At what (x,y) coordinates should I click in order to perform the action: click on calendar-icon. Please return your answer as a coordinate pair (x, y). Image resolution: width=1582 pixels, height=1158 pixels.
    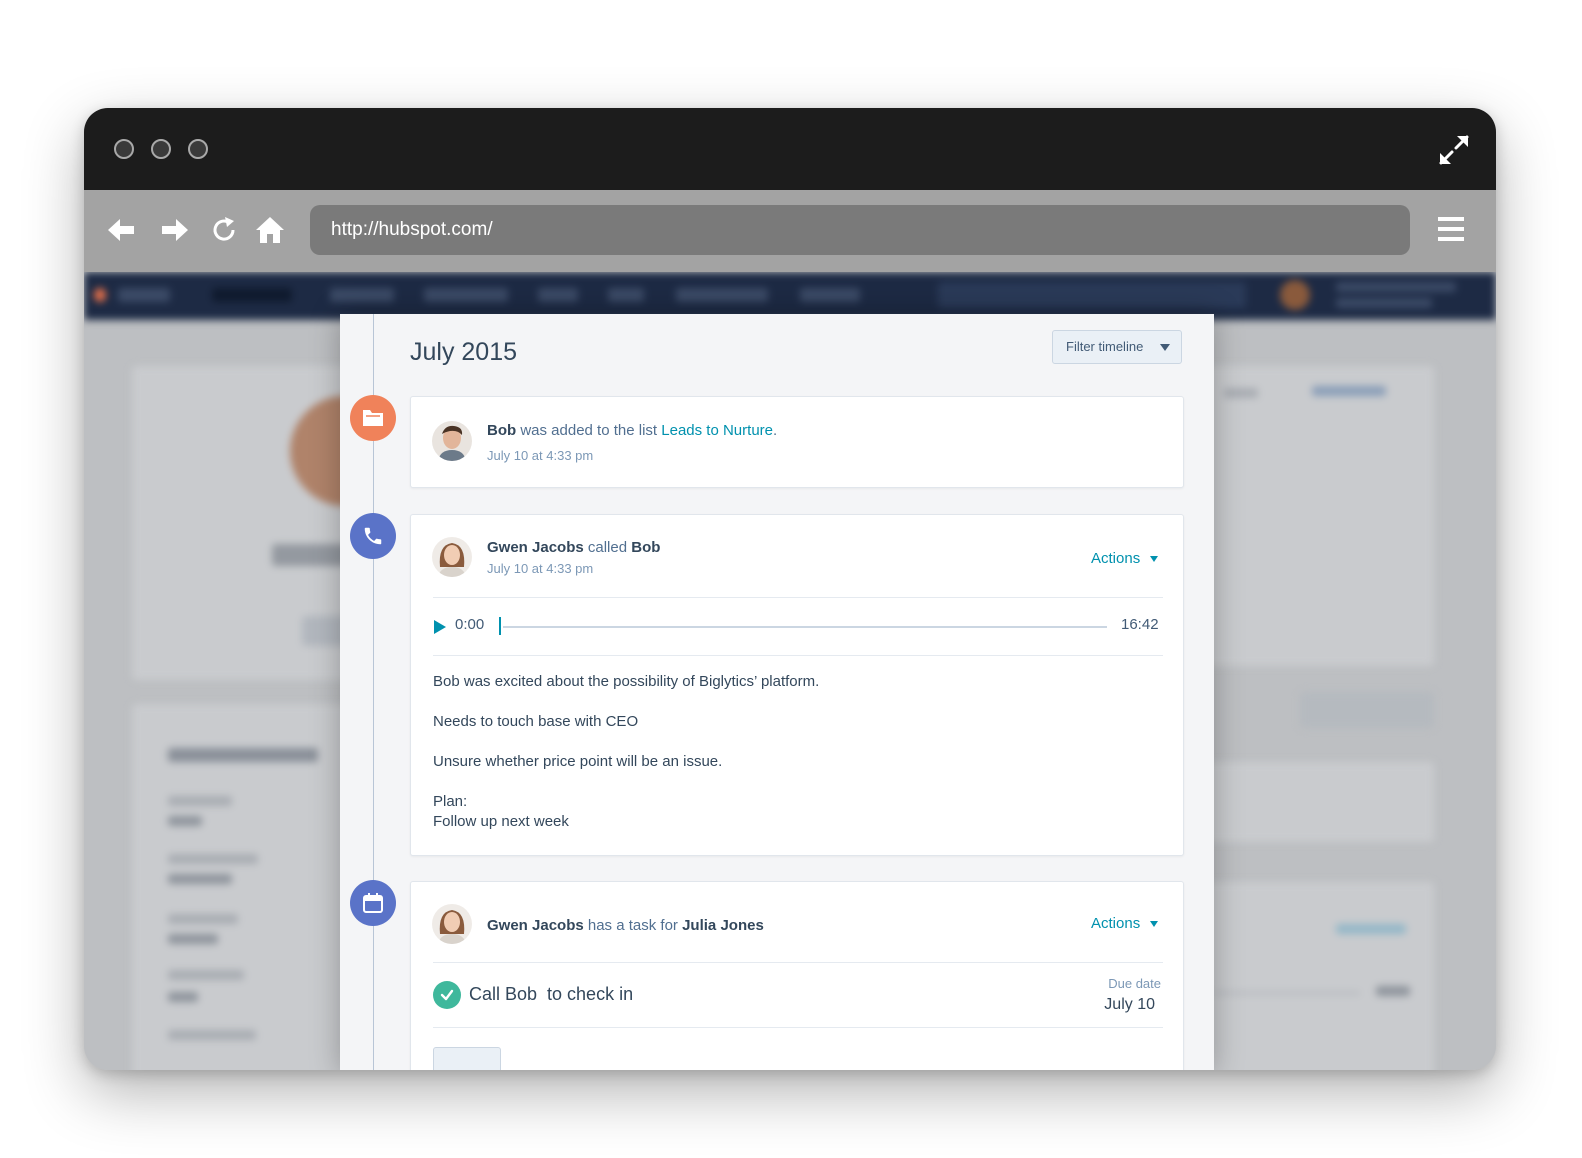
    Looking at the image, I should click on (373, 903).